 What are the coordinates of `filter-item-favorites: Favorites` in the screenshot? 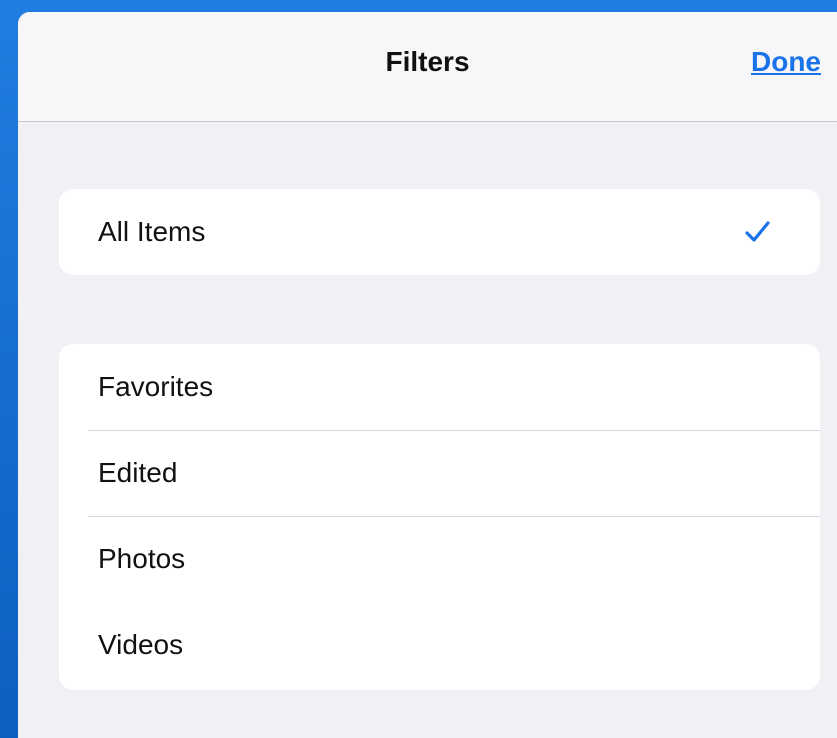 It's located at (439, 387).